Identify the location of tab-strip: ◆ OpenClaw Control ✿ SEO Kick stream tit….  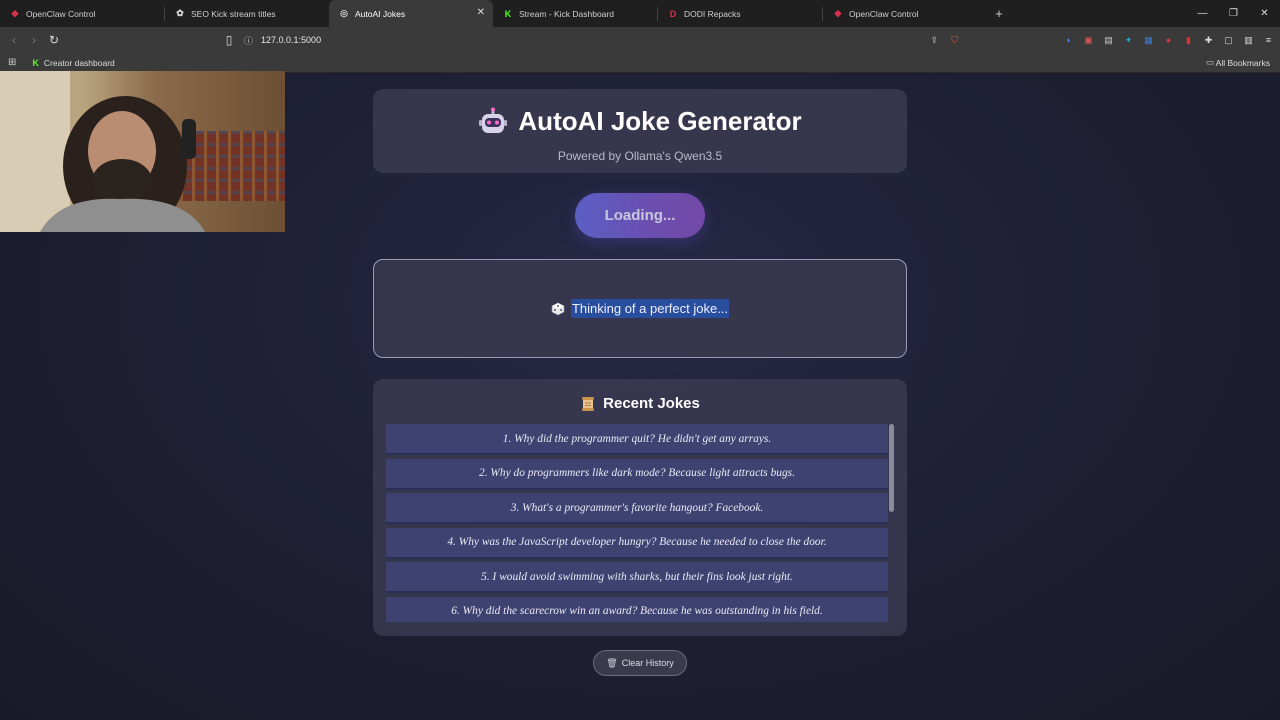
(640, 13).